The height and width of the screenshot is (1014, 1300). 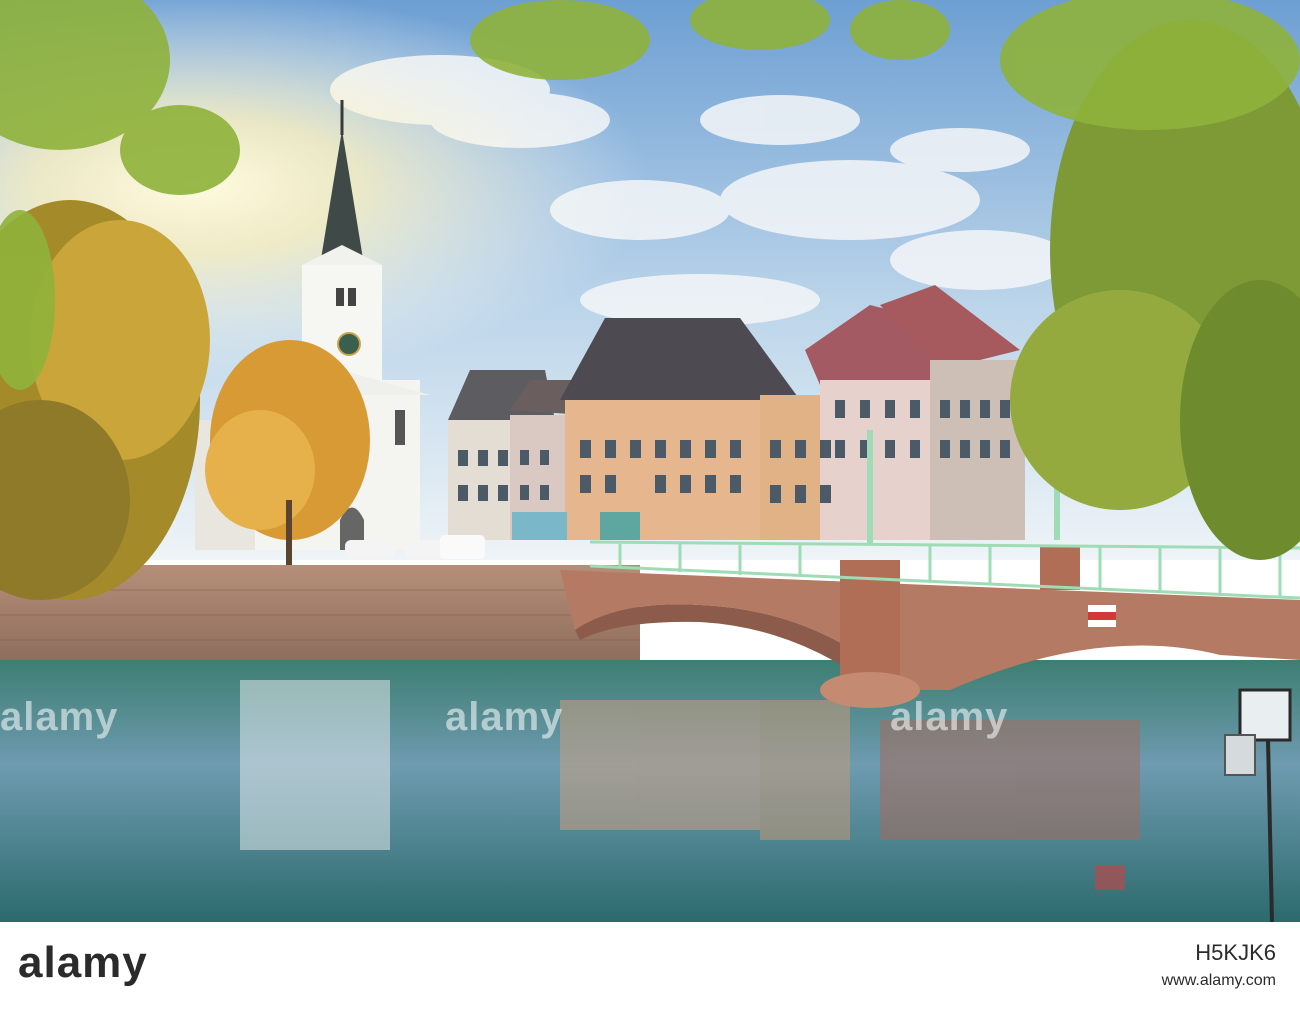 I want to click on image-info: H5KJK6 www.alamy.com, so click(x=1219, y=965).